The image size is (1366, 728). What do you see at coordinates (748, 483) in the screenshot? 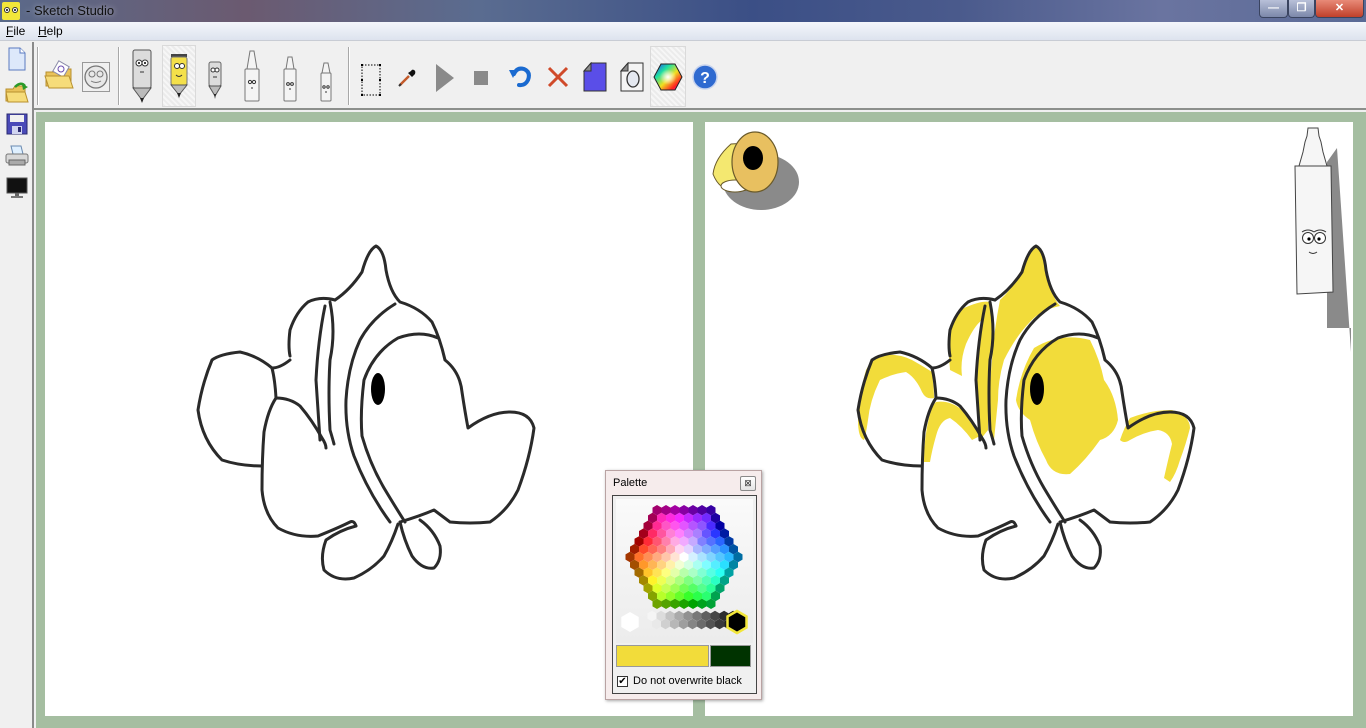
I see `palette-close-button: ⊠` at bounding box center [748, 483].